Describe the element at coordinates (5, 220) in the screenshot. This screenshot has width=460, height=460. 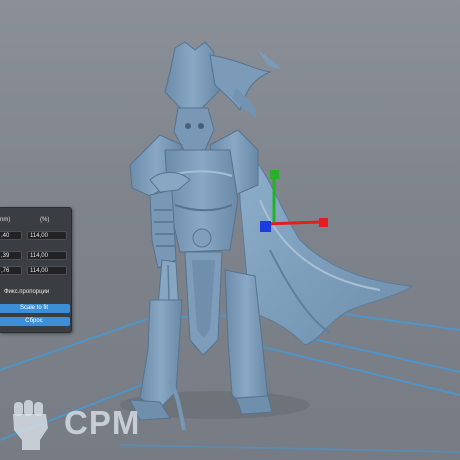
I see `column-header-mm: nm)` at that location.